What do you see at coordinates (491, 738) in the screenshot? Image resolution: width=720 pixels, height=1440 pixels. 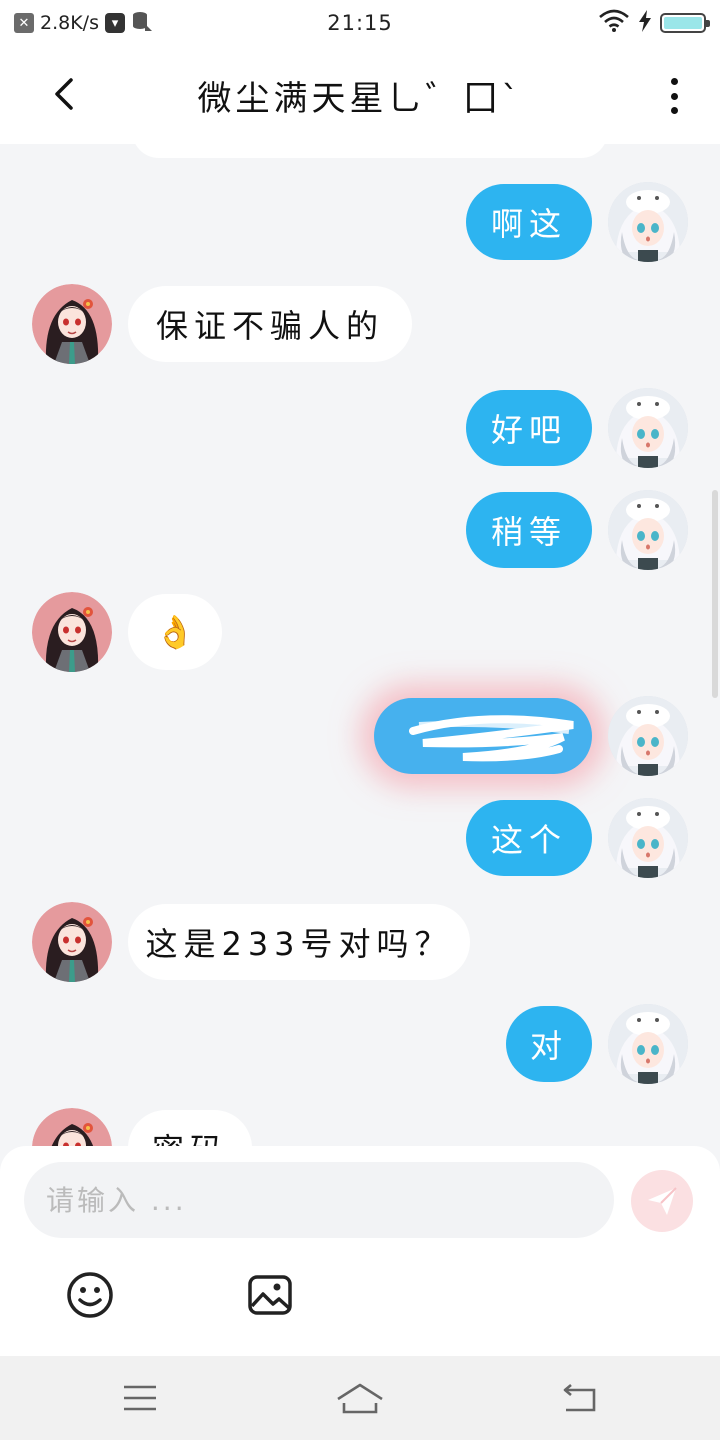 I see `scribble-redaction` at bounding box center [491, 738].